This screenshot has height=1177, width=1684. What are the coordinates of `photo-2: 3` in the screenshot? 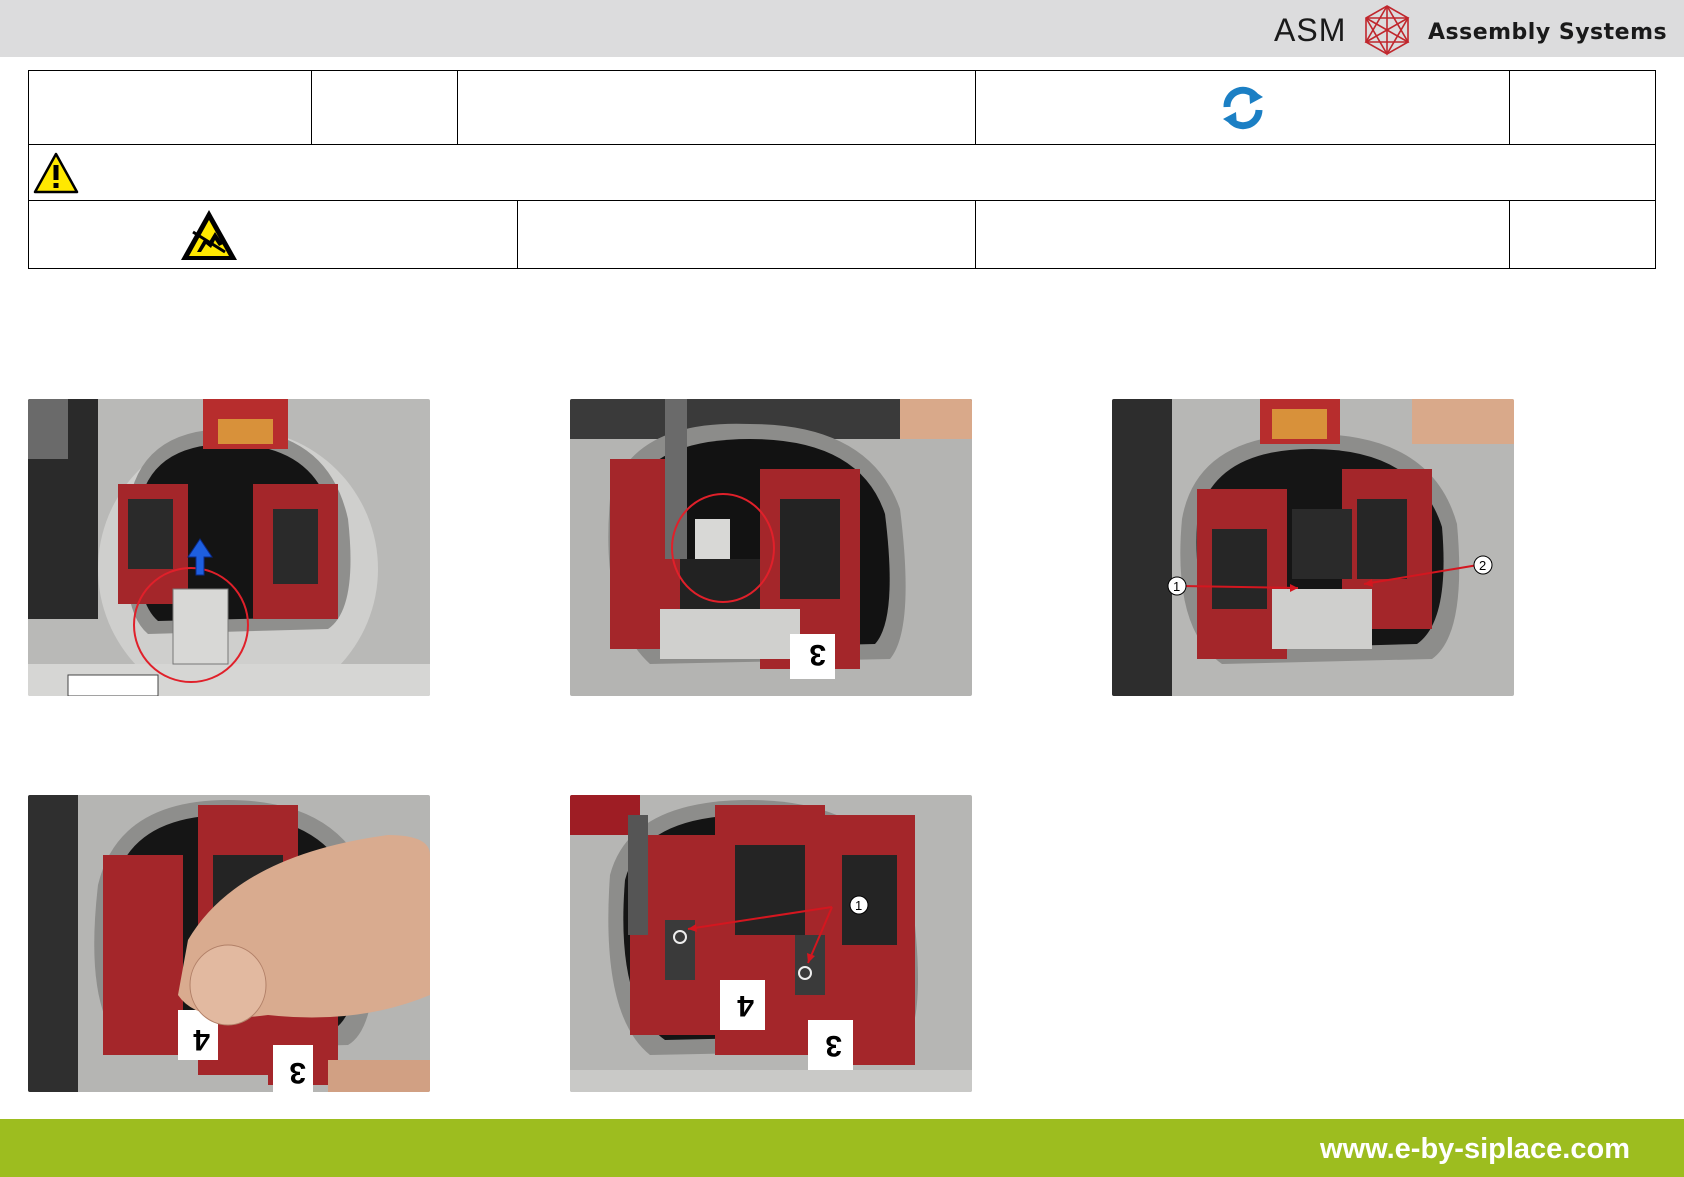 It's located at (771, 547).